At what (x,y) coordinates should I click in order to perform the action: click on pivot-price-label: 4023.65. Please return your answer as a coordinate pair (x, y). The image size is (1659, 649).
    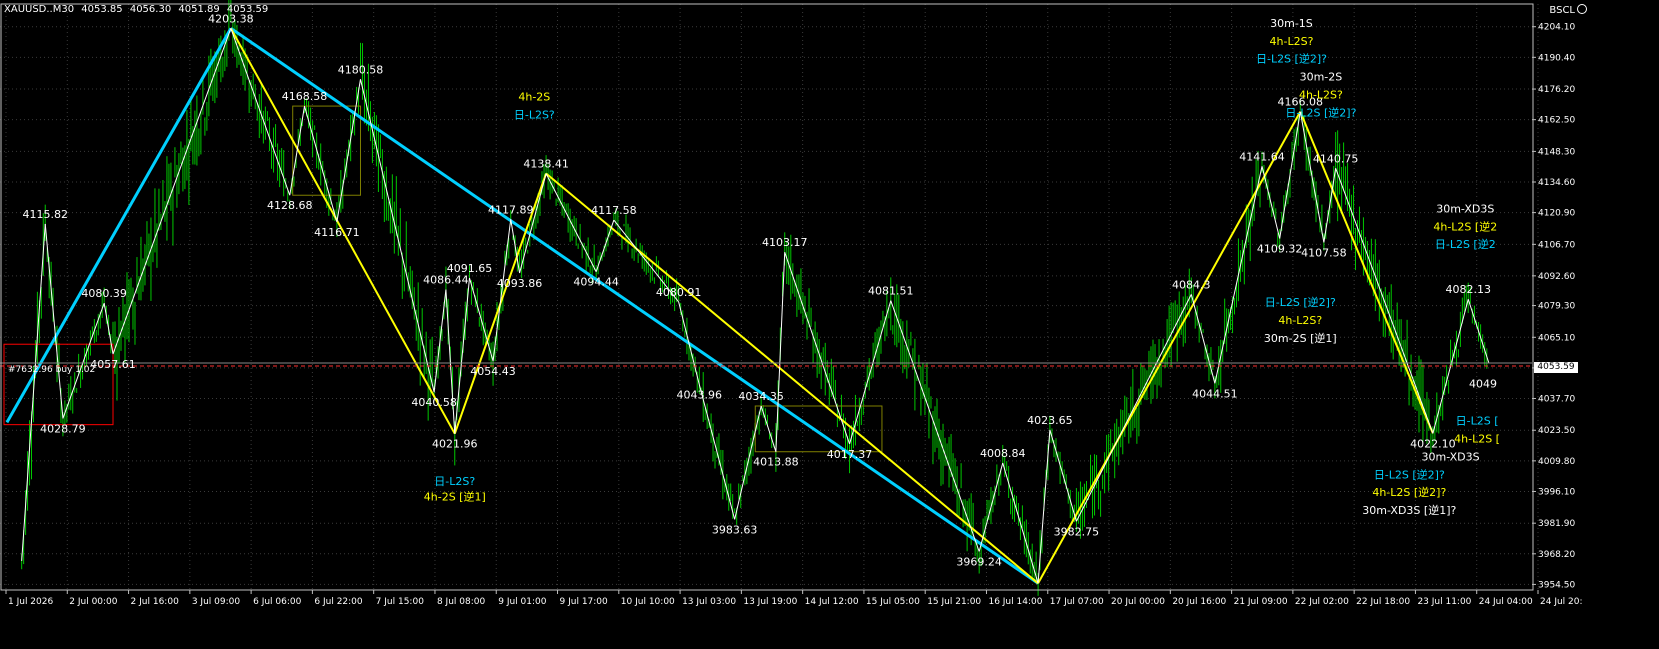
    Looking at the image, I should click on (1050, 420).